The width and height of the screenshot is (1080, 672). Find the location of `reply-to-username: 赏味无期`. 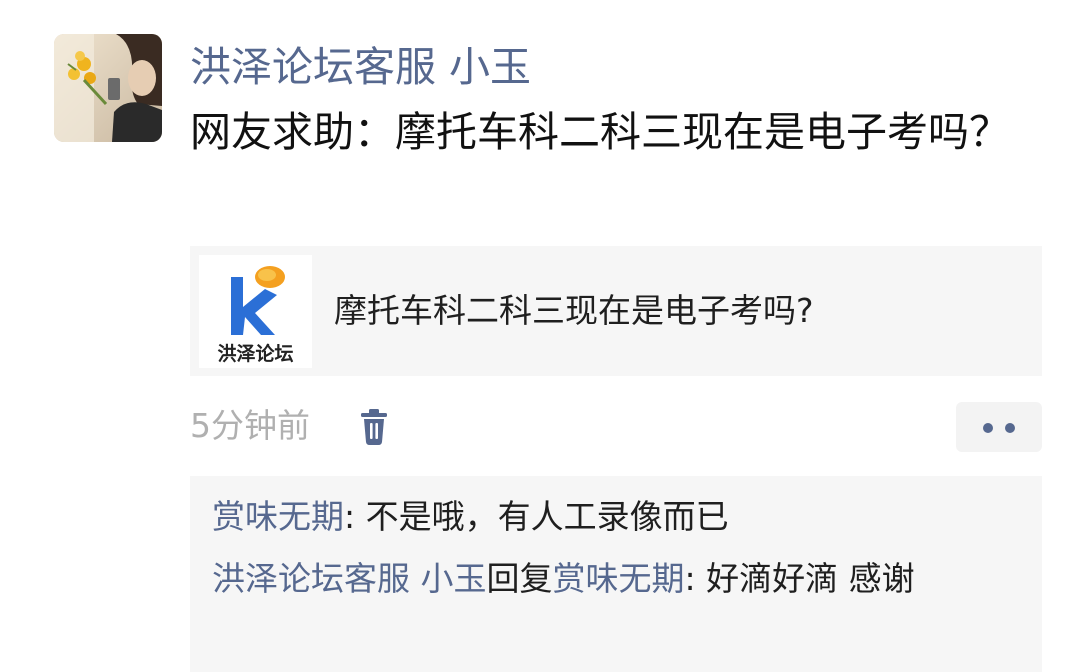

reply-to-username: 赏味无期 is located at coordinates (619, 578).